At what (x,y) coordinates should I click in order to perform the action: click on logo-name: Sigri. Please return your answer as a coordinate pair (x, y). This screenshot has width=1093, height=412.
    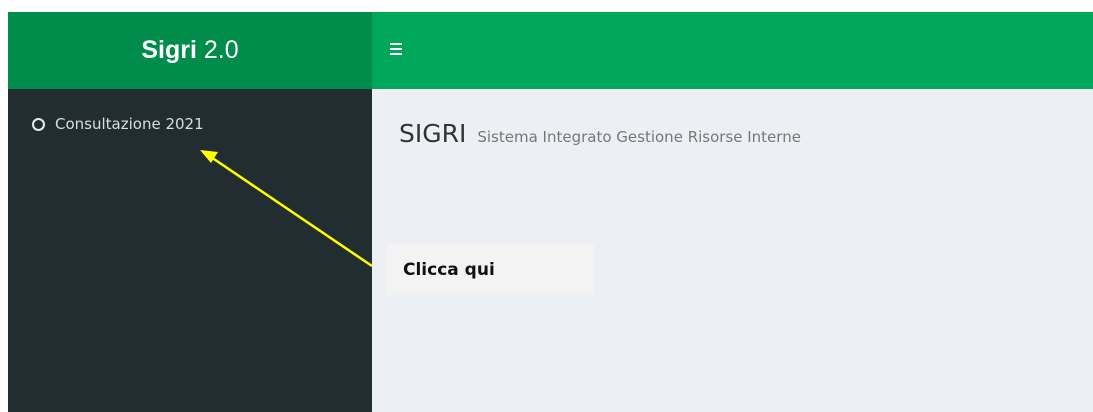
    Looking at the image, I should click on (169, 50).